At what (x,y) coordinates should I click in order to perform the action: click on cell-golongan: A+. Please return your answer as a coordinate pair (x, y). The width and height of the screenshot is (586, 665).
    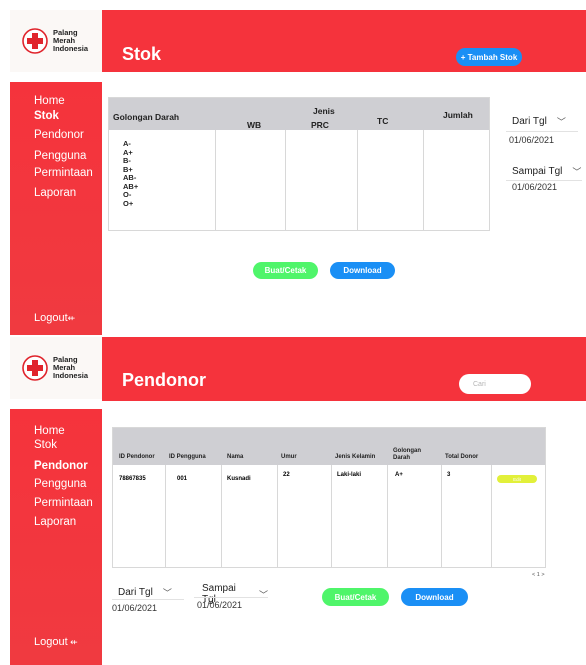
    Looking at the image, I should click on (399, 475).